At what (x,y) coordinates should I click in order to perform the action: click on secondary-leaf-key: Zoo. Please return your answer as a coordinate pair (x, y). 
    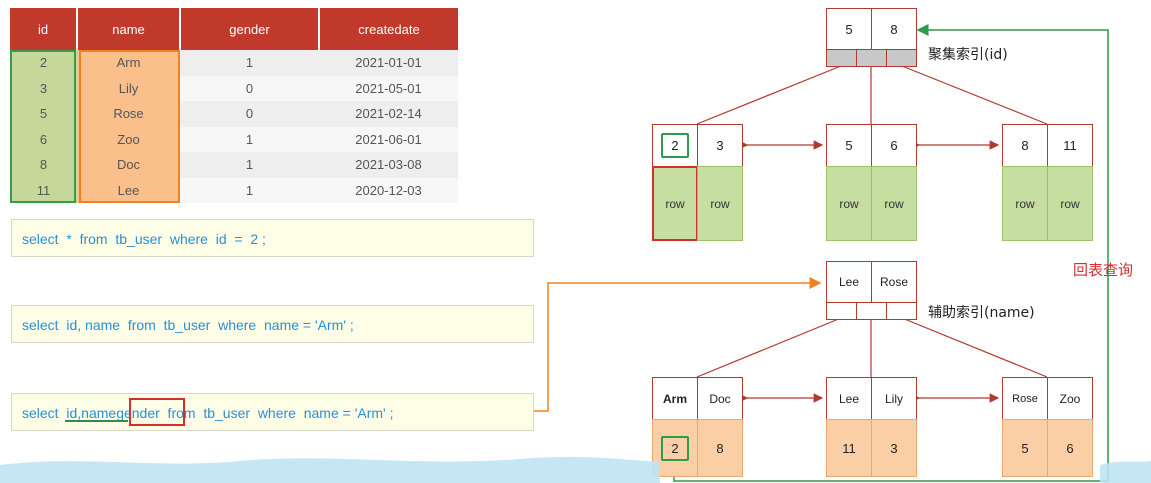
    Looking at the image, I should click on (1070, 398).